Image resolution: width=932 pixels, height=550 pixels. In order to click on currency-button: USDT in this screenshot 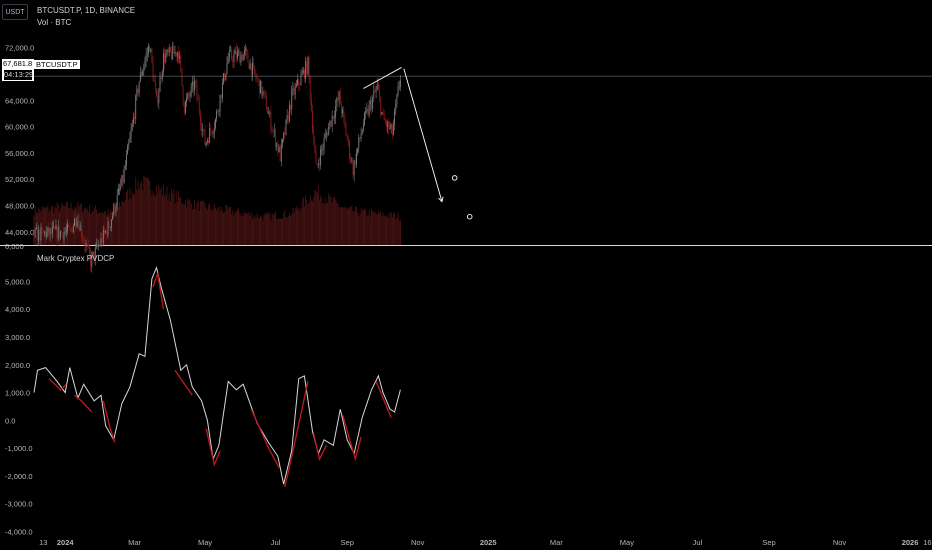, I will do `click(15, 12)`.